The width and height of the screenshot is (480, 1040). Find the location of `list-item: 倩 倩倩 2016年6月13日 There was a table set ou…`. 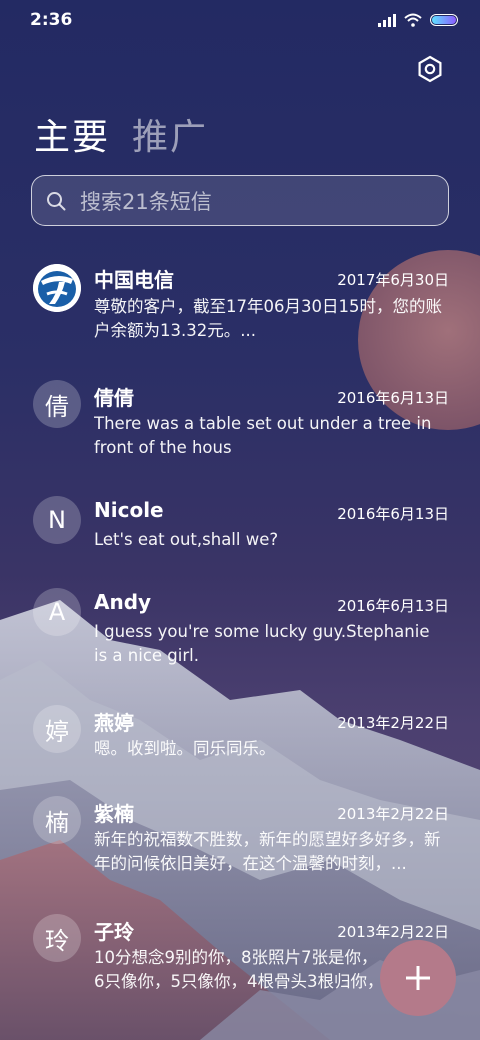

list-item: 倩 倩倩 2016年6月13日 There was a table set ou… is located at coordinates (240, 427).